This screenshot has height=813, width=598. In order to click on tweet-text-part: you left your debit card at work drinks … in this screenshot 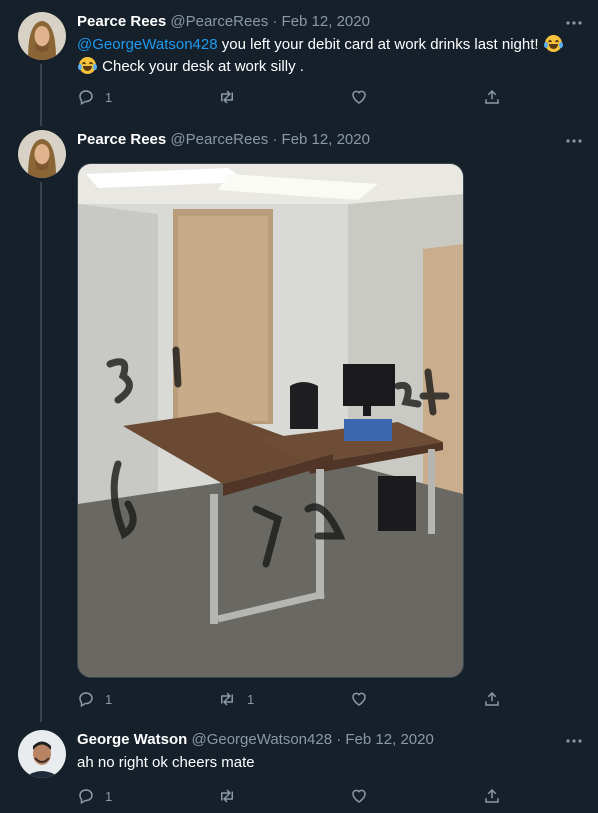, I will do `click(380, 44)`.